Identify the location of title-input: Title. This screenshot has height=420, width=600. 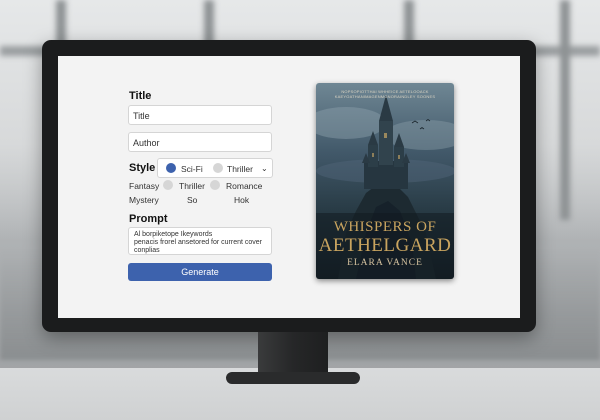
(200, 115).